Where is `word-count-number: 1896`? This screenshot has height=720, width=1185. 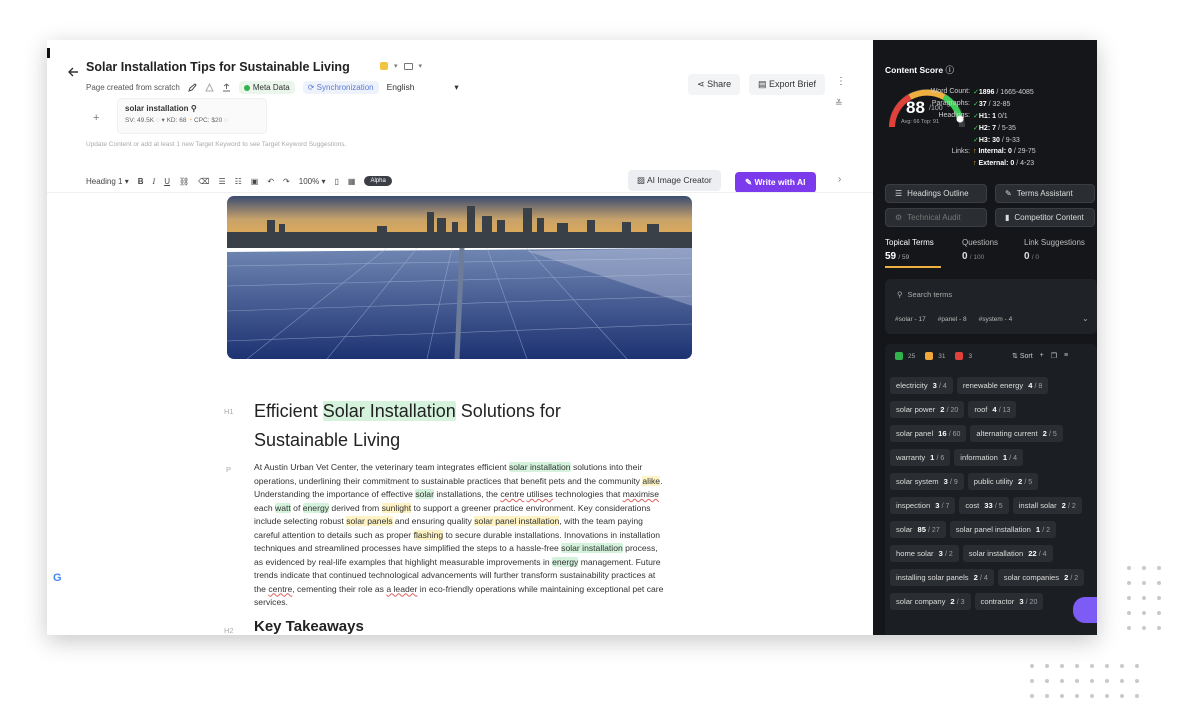 word-count-number: 1896 is located at coordinates (986, 92).